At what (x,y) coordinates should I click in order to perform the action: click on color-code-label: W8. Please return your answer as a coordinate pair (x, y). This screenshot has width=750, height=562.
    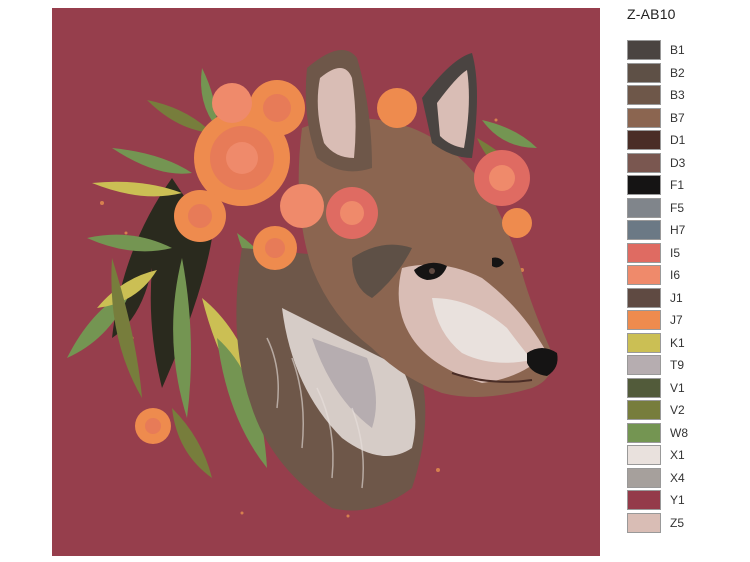
    Looking at the image, I should click on (679, 432).